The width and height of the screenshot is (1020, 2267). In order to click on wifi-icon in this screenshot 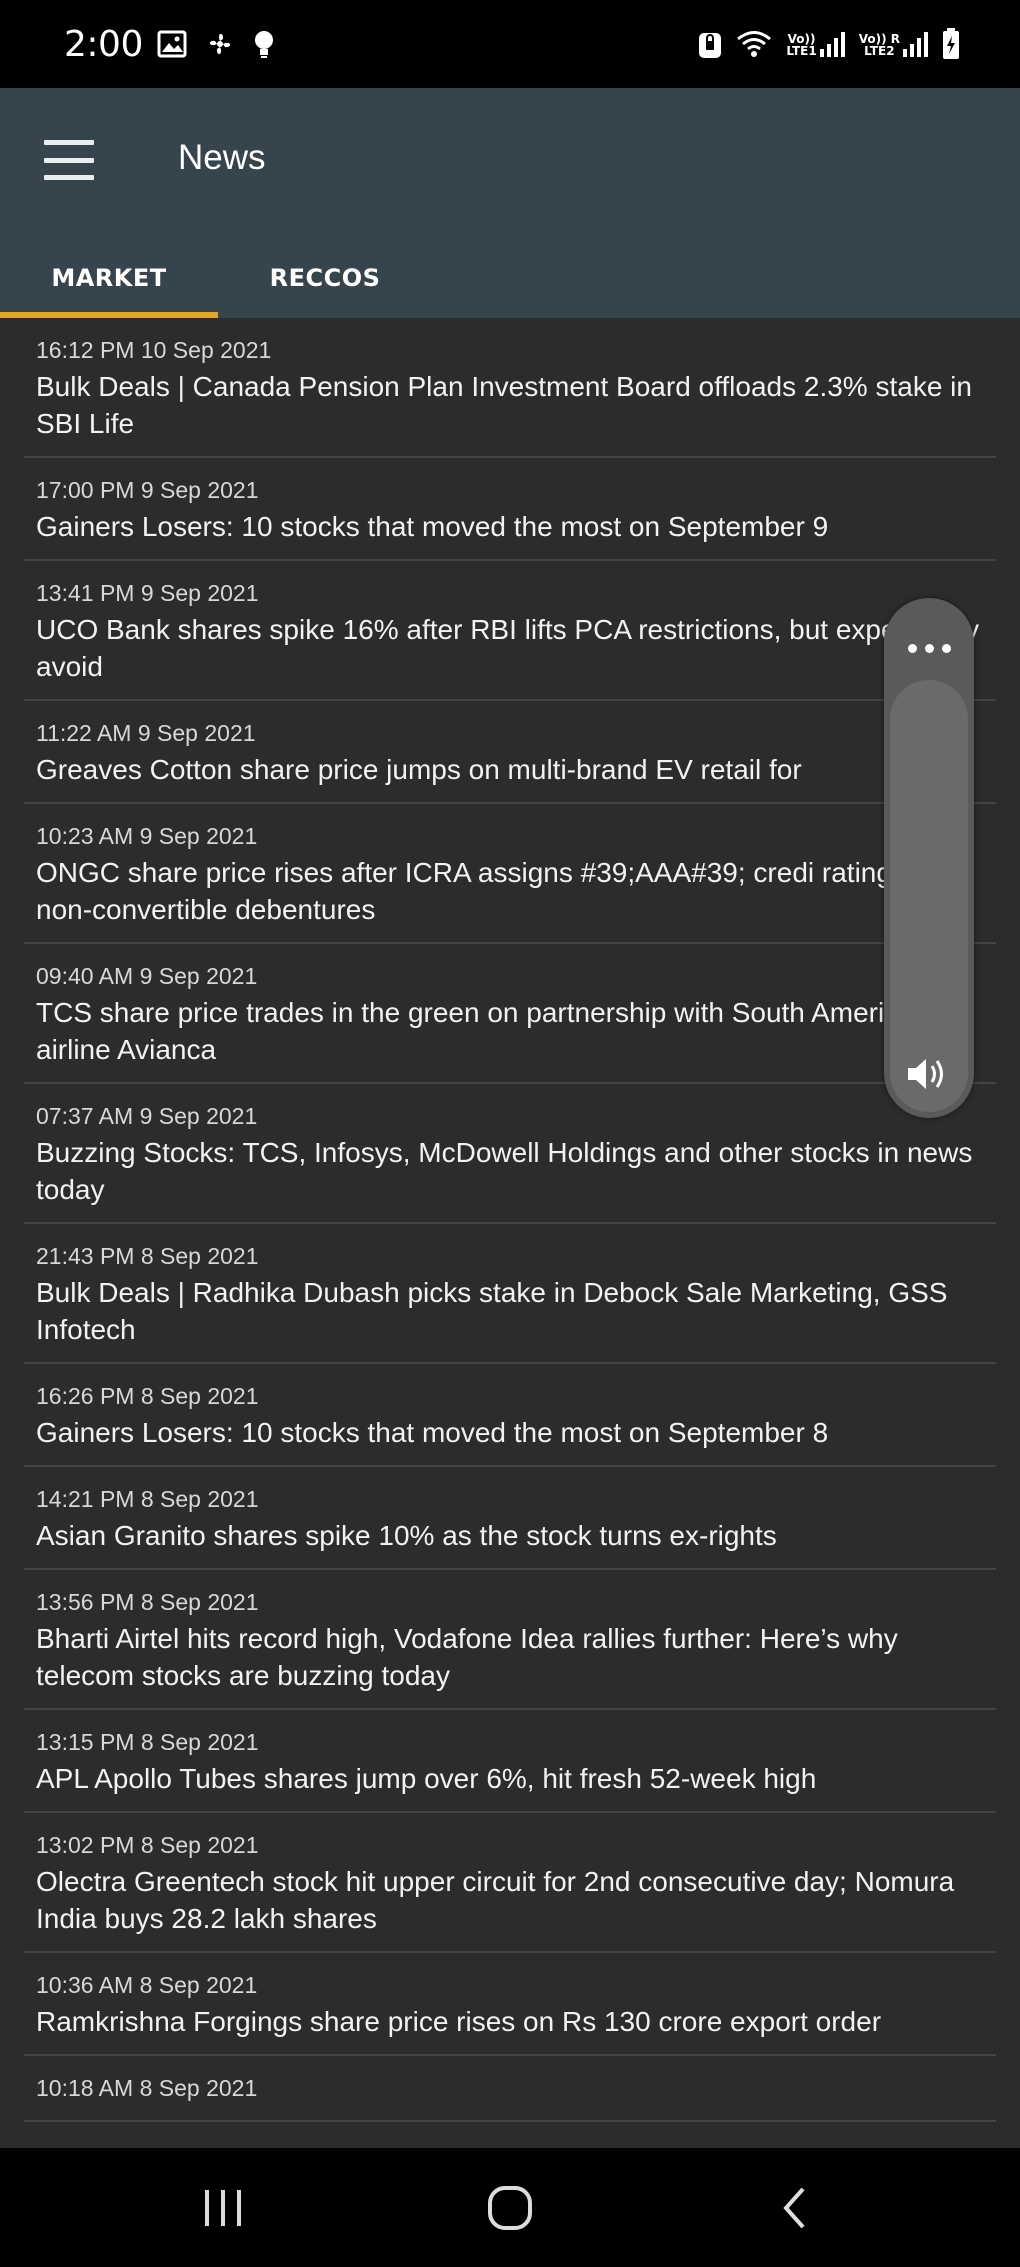, I will do `click(754, 44)`.